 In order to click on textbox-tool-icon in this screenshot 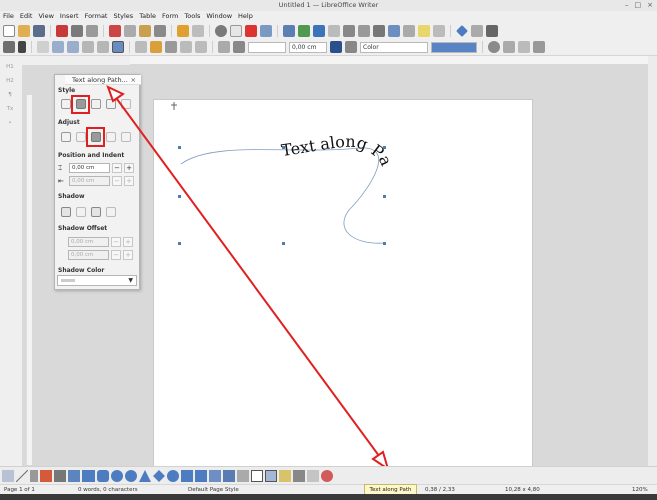, I will do `click(257, 475)`.